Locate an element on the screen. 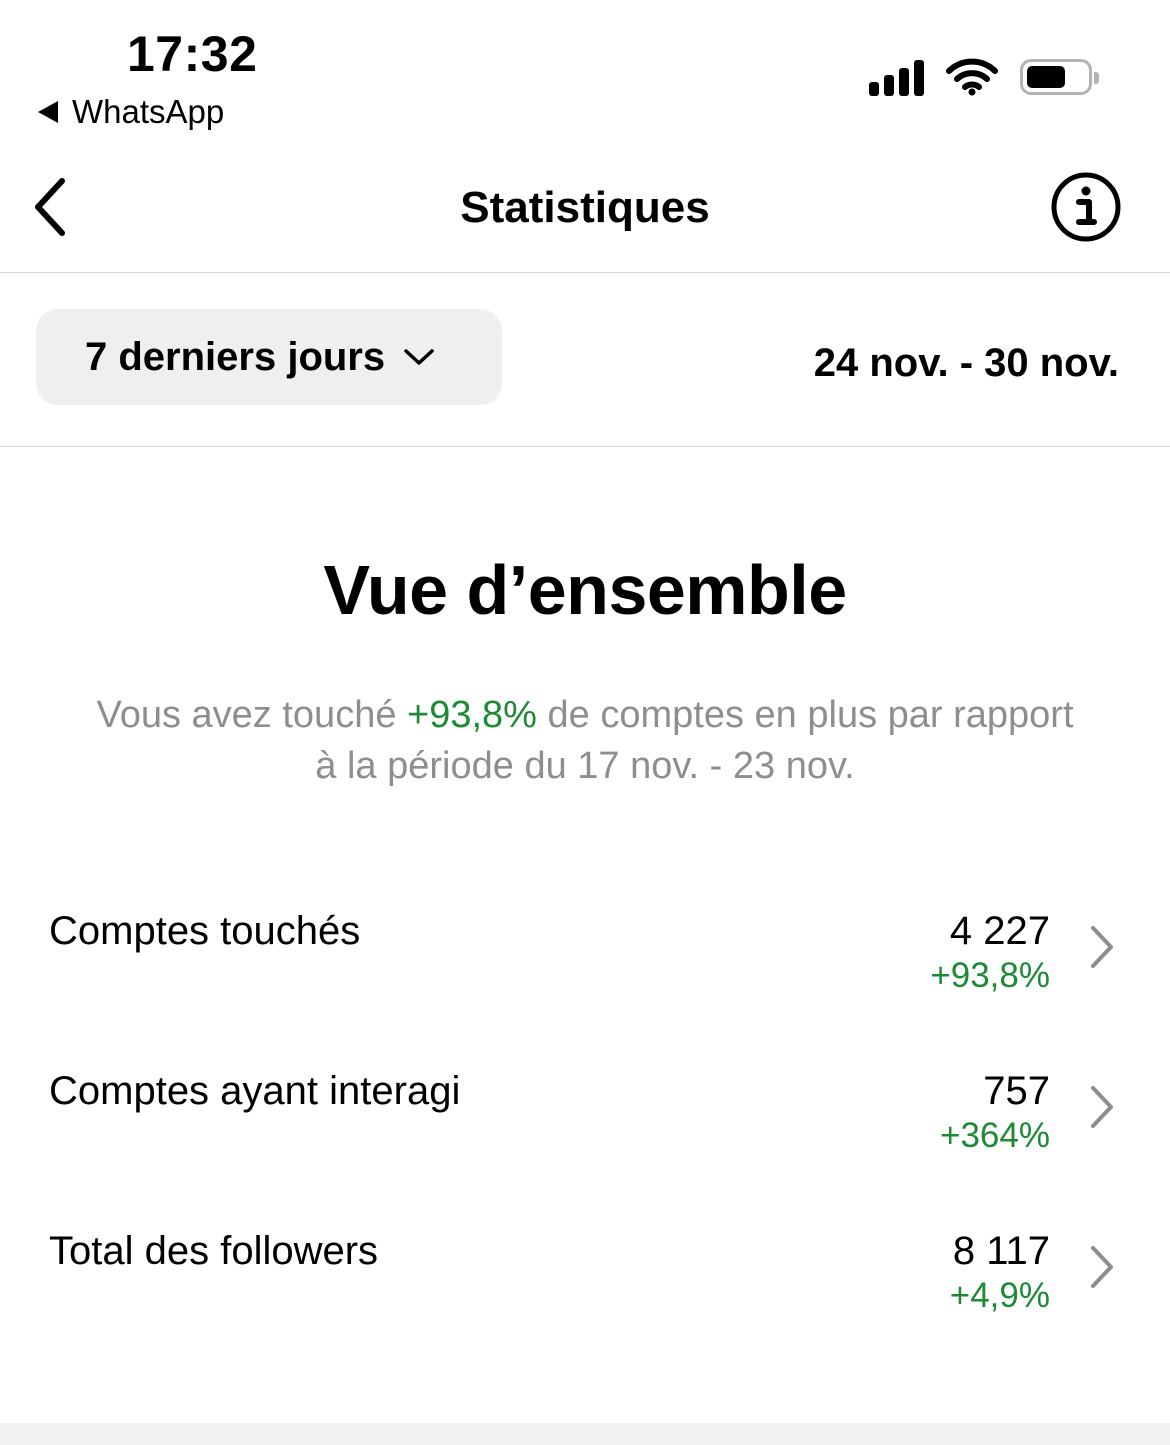 This screenshot has height=1445, width=1170. battery-icon is located at coordinates (1059, 77).